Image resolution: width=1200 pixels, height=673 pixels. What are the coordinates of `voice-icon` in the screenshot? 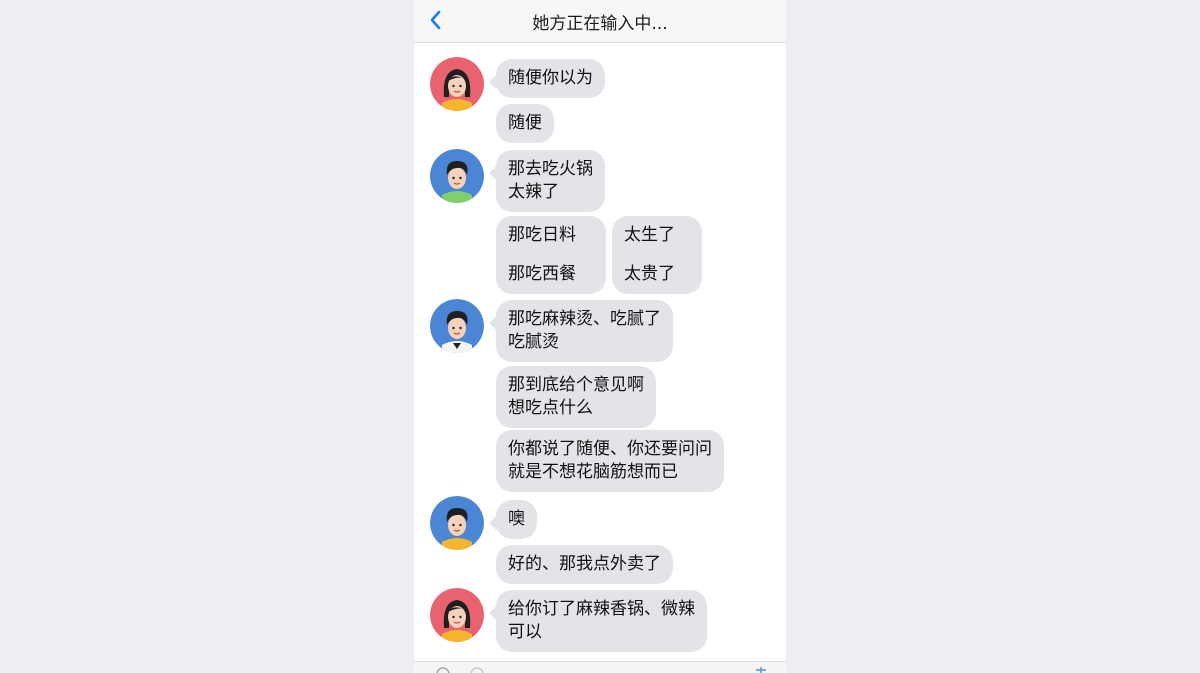 It's located at (477, 669).